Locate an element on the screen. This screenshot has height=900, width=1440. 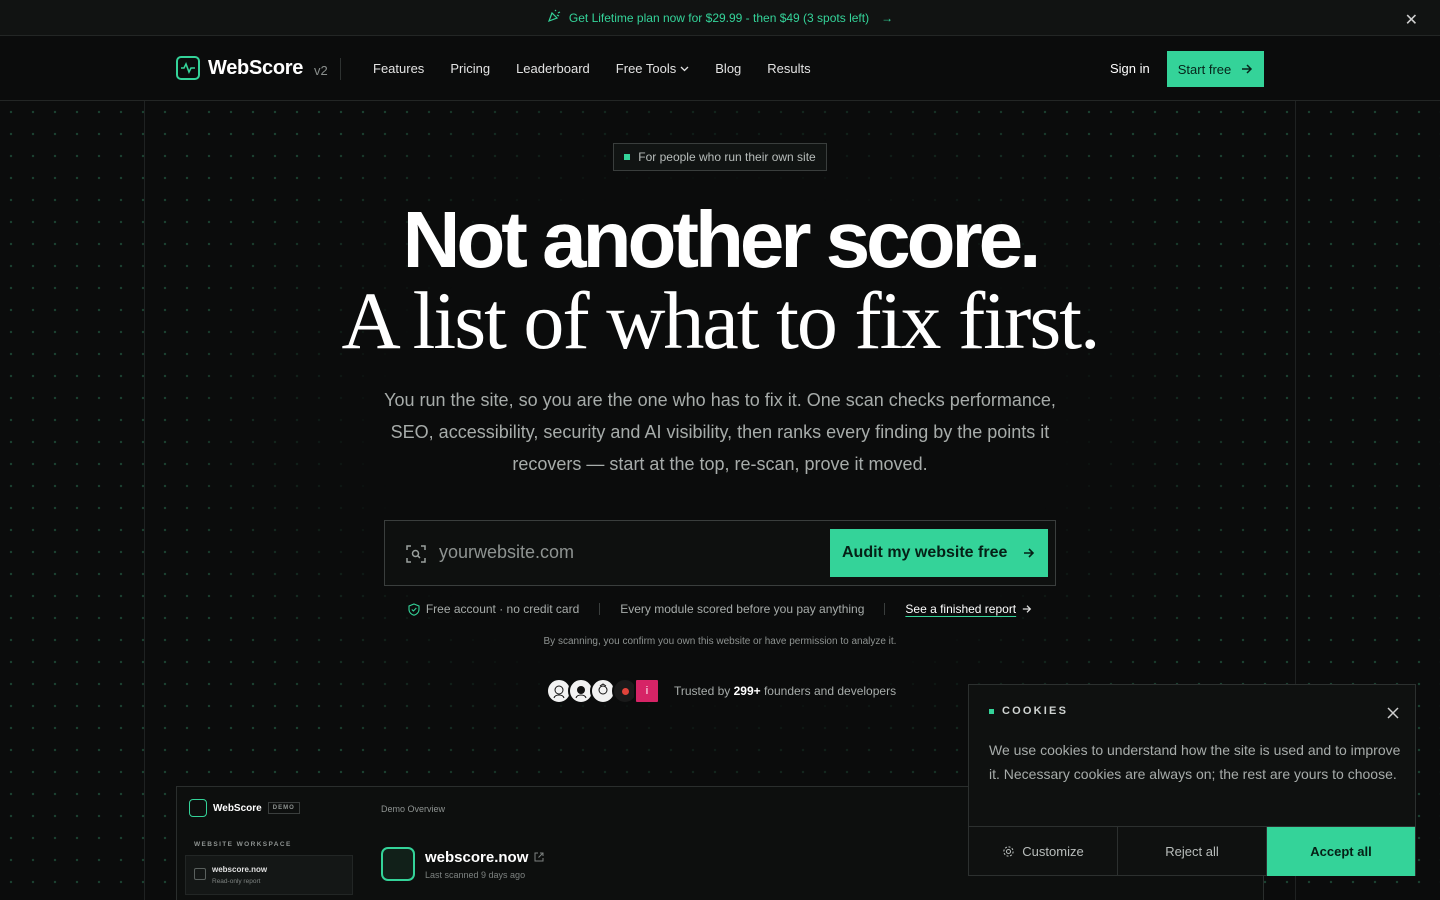
cookie-square-icon is located at coordinates (991, 711).